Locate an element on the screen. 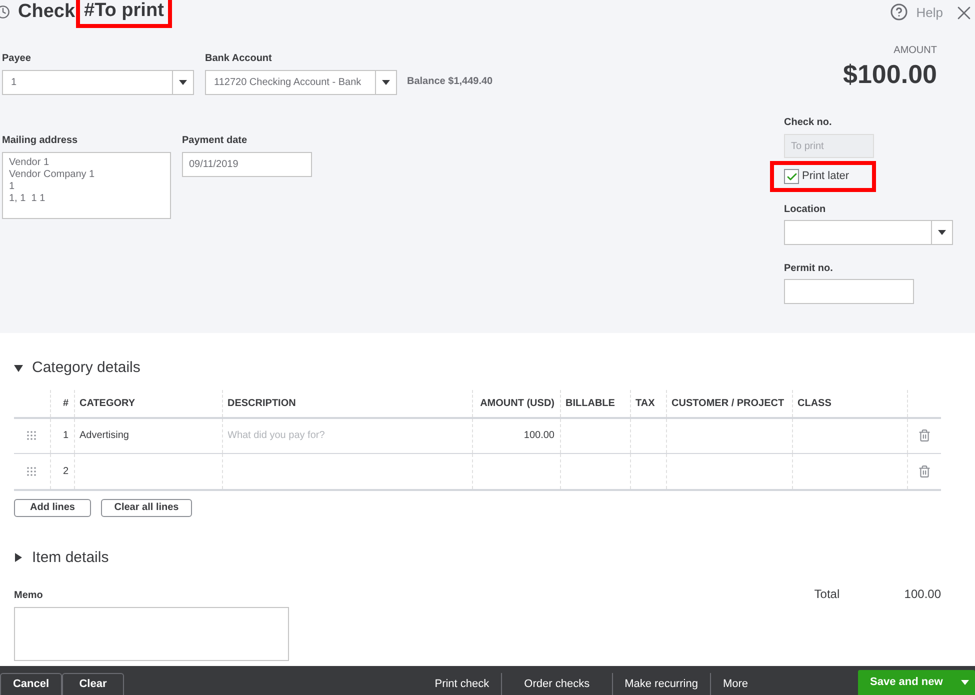  field-label: Payment date is located at coordinates (215, 141).